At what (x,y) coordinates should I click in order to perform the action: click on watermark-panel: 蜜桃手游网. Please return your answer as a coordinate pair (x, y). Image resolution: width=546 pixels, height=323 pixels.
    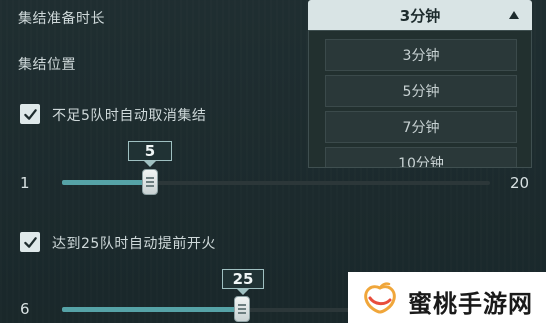
    Looking at the image, I should click on (447, 297).